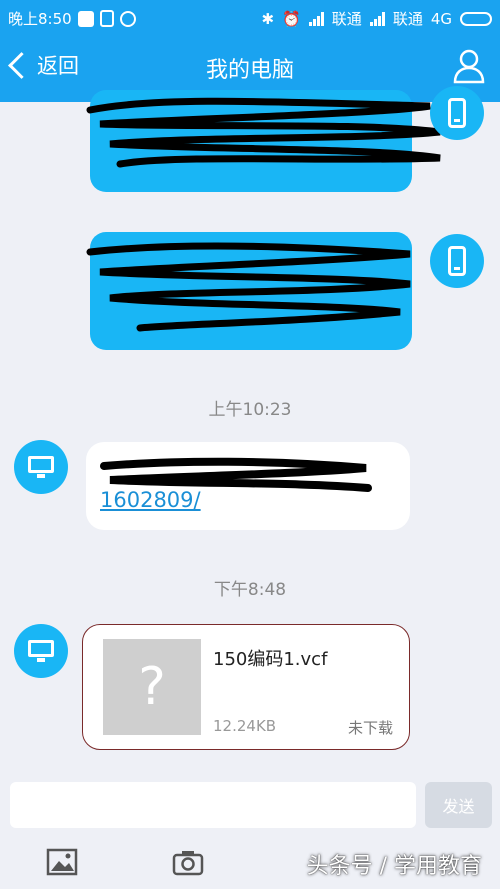 This screenshot has width=500, height=889. Describe the element at coordinates (249, 70) in the screenshot. I see `page-title: 我的电脑` at that location.